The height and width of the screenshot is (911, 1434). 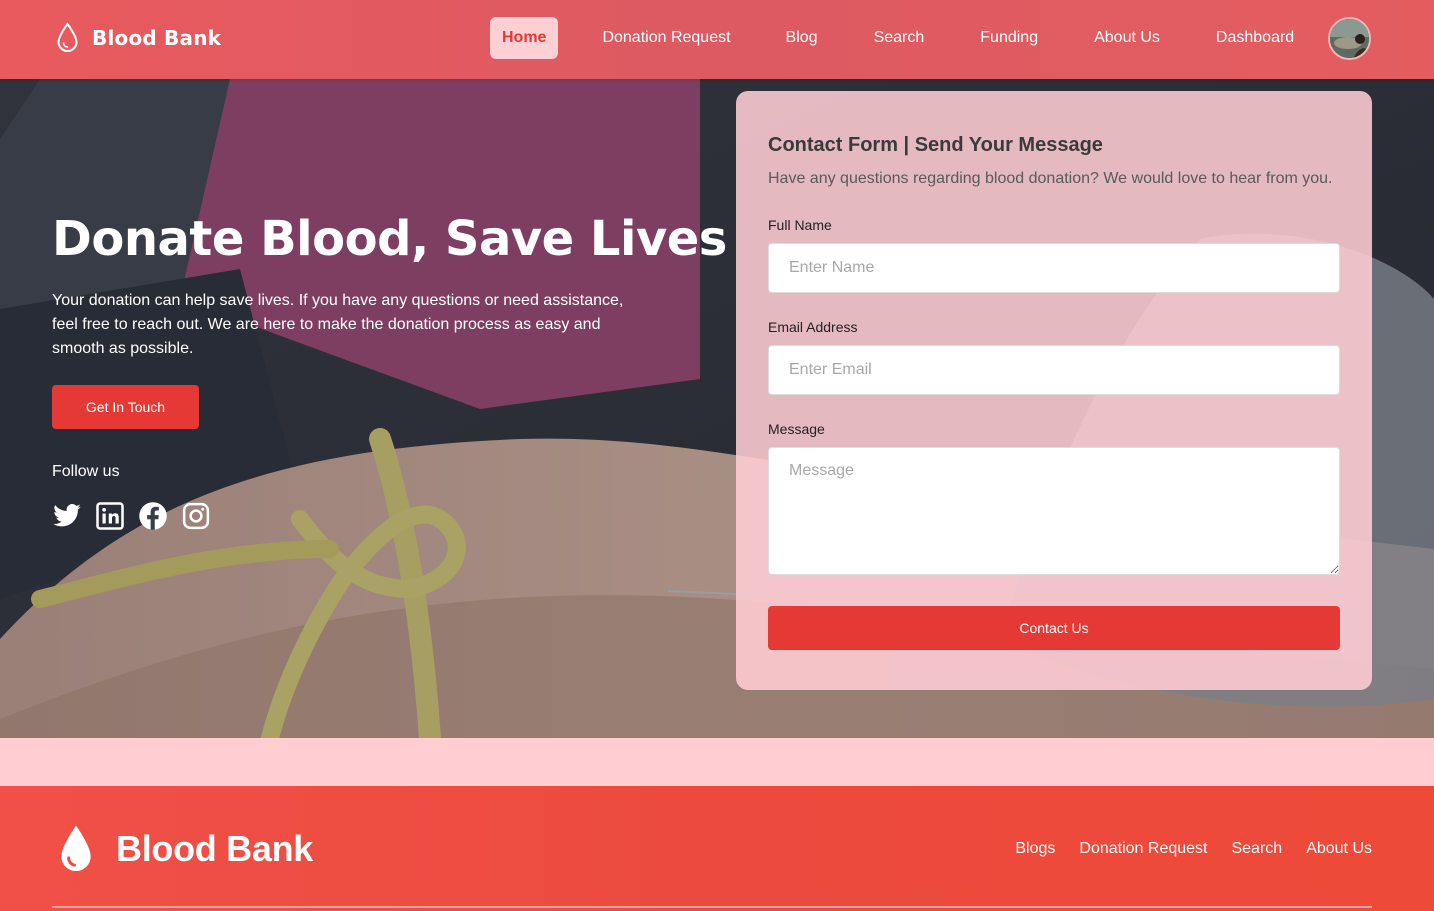 What do you see at coordinates (717, 762) in the screenshot?
I see `section-spacer` at bounding box center [717, 762].